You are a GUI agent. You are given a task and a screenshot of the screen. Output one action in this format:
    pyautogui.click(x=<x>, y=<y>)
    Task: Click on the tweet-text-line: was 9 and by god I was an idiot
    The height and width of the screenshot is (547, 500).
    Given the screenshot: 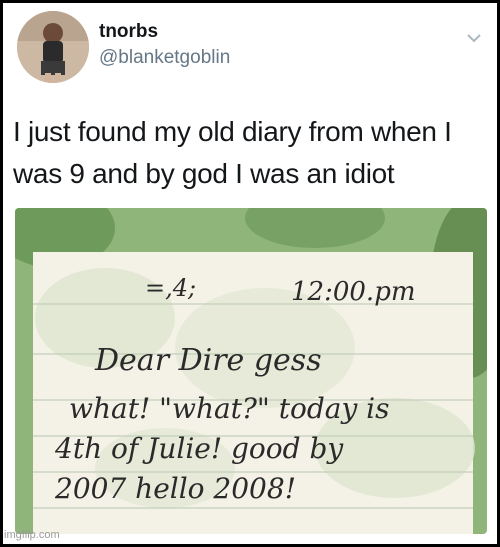 What is the action you would take?
    pyautogui.click(x=204, y=173)
    